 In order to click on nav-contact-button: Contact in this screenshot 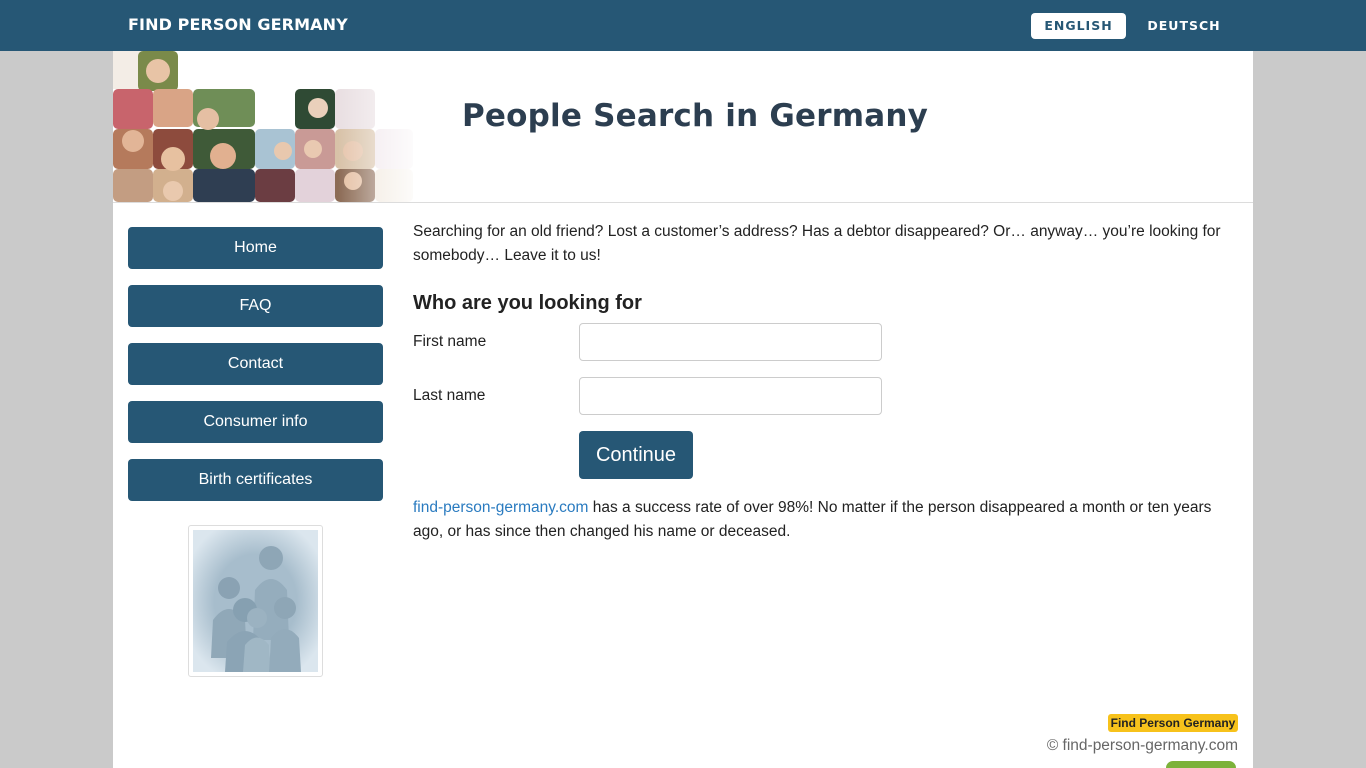, I will do `click(255, 364)`.